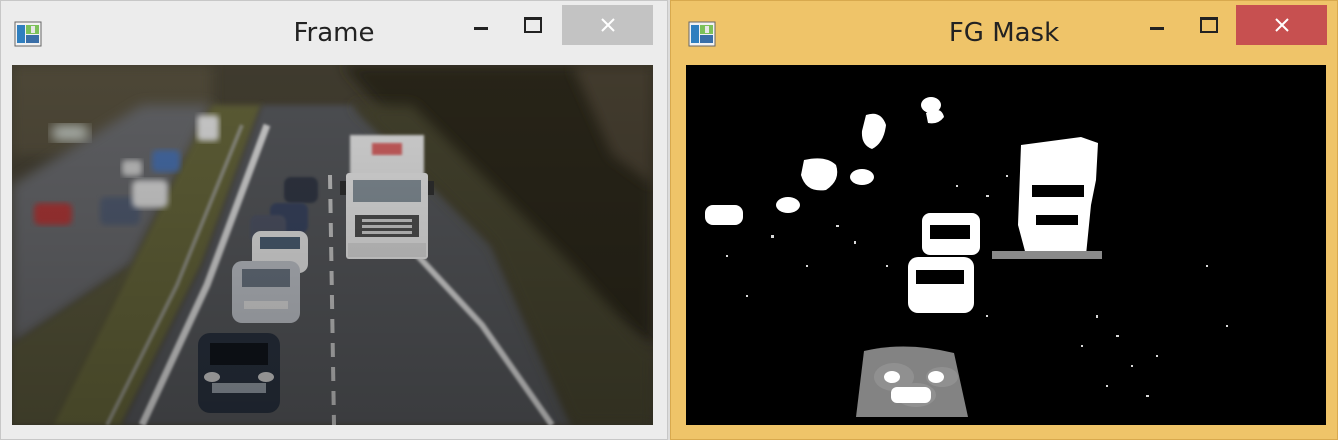 The height and width of the screenshot is (440, 1338). I want to click on frame-titlebar: Frame, so click(334, 32).